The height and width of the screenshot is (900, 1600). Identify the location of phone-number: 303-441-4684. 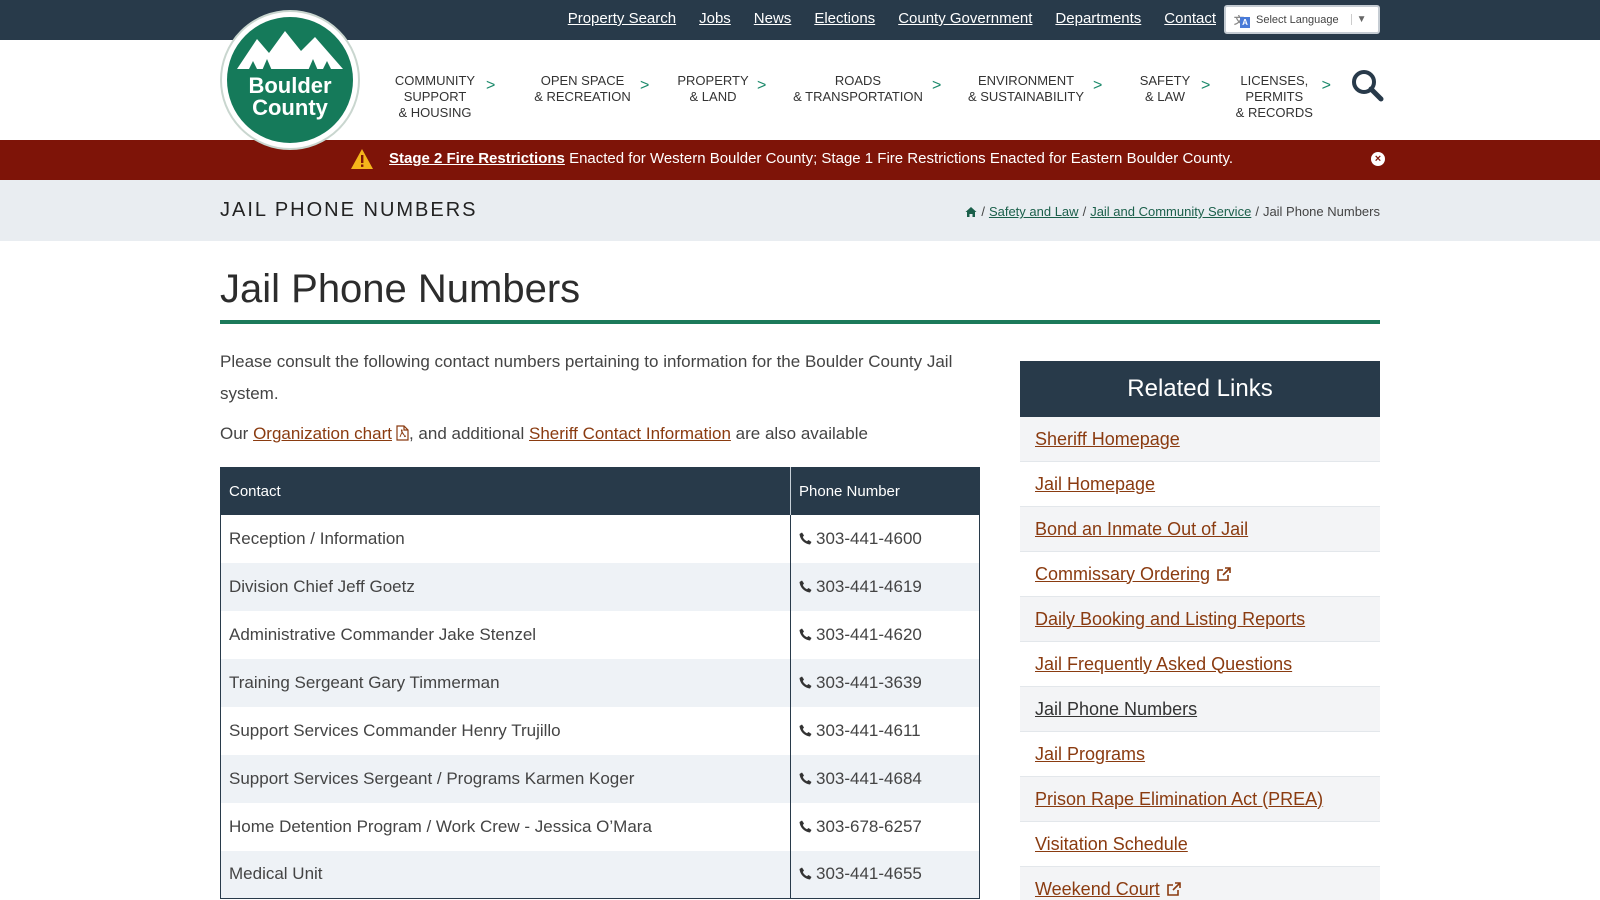
(869, 778).